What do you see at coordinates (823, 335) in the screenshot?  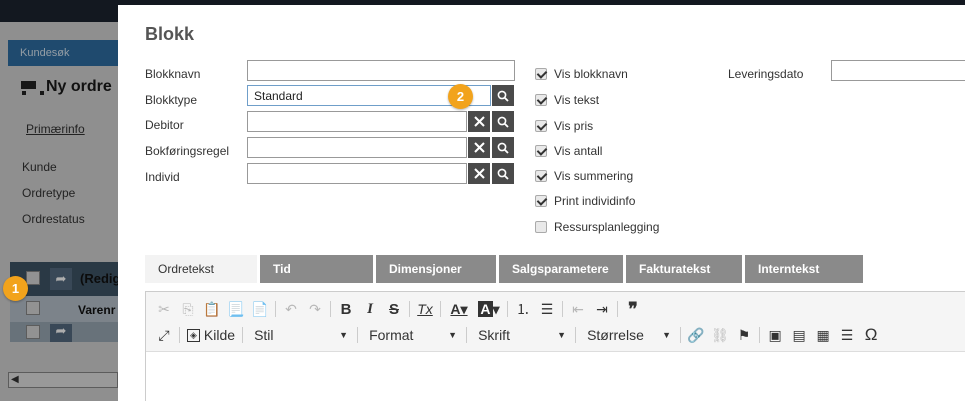 I see `table-icon: ▦` at bounding box center [823, 335].